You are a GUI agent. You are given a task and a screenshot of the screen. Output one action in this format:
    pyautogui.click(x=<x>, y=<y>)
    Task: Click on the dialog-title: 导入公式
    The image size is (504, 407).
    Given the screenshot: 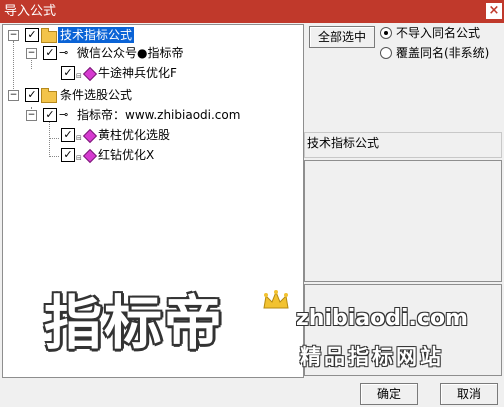 What is the action you would take?
    pyautogui.click(x=30, y=11)
    